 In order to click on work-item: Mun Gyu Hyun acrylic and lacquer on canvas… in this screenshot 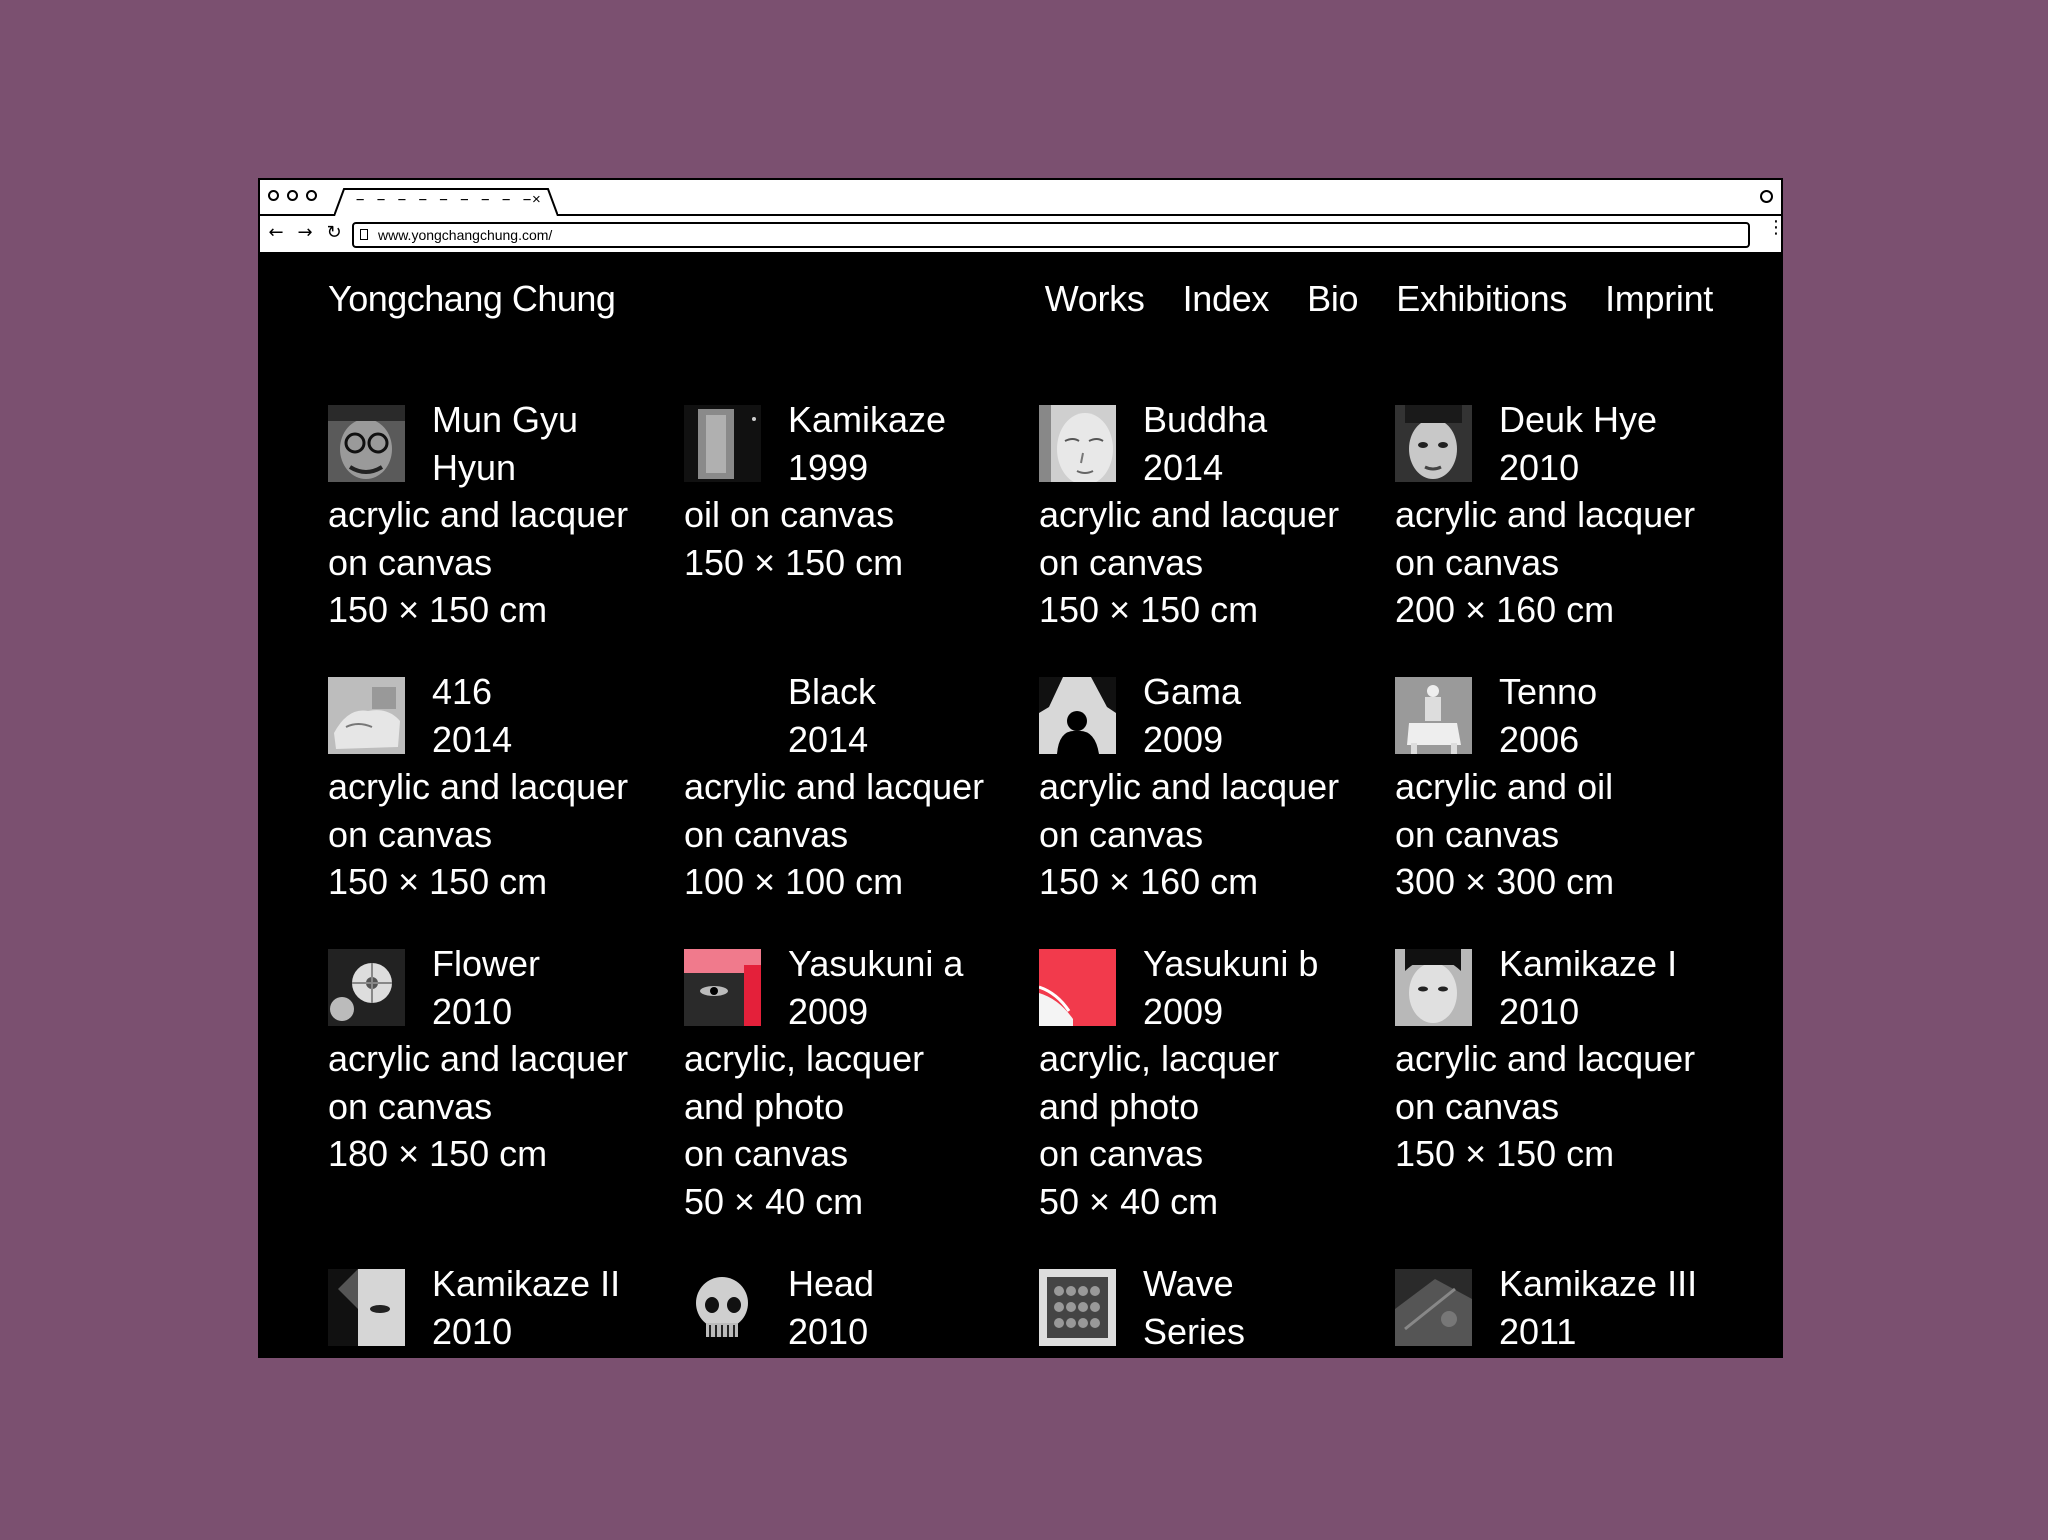, I will do `click(498, 515)`.